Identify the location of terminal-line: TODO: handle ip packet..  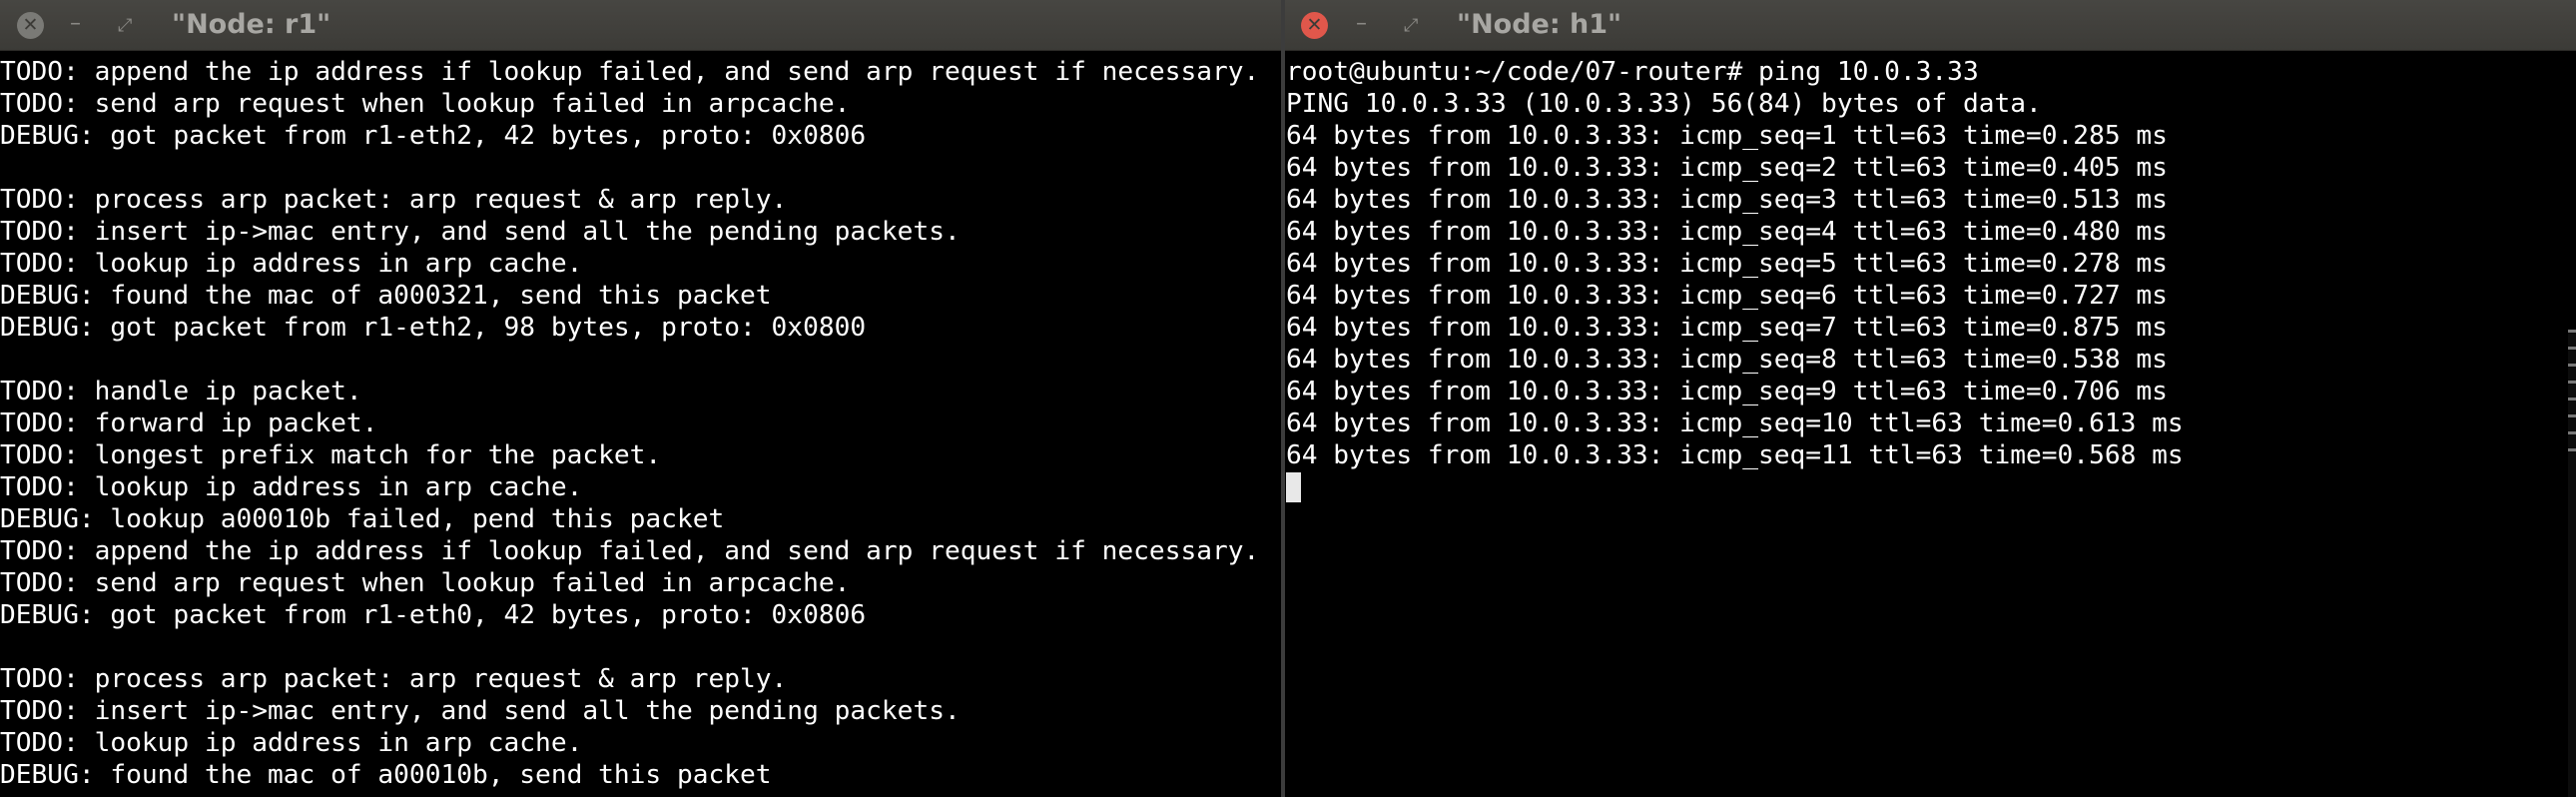
(181, 391).